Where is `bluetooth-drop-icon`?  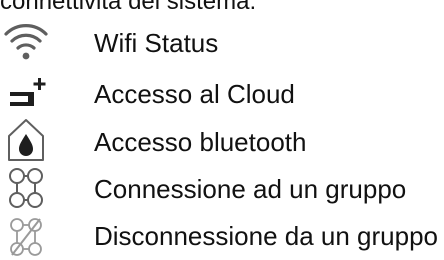 bluetooth-drop-icon is located at coordinates (26, 140).